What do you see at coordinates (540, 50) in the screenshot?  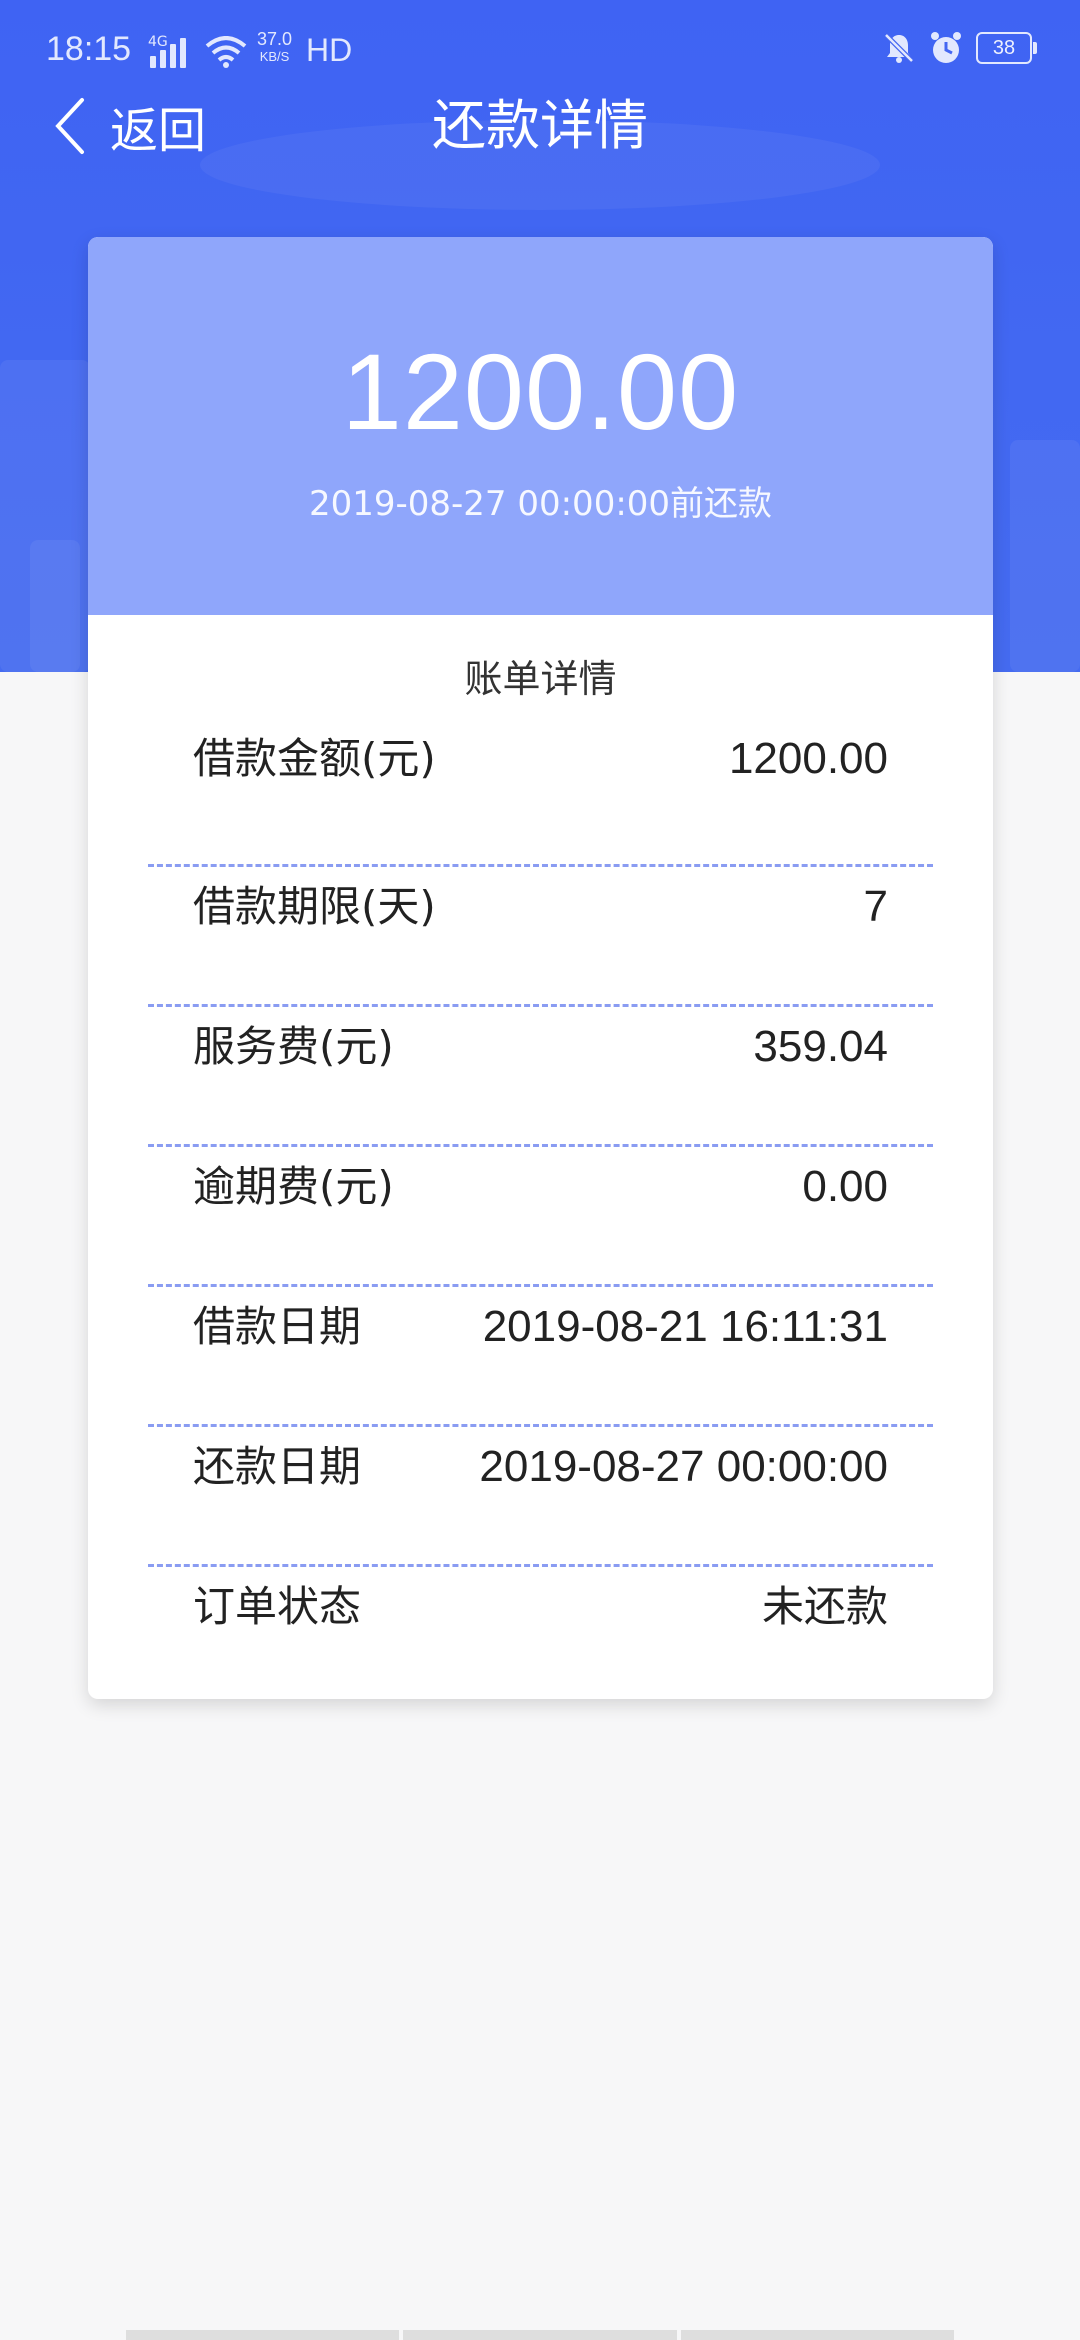 I see `status-bar: 18:15 4G 37.0 KB/S HD 38` at bounding box center [540, 50].